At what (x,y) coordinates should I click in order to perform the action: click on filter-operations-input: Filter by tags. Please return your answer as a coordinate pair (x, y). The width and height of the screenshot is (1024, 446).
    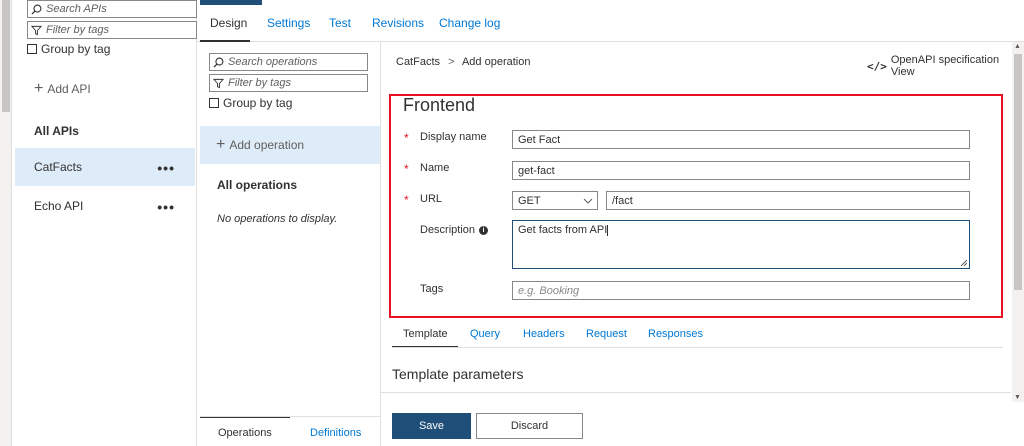
    Looking at the image, I should click on (288, 83).